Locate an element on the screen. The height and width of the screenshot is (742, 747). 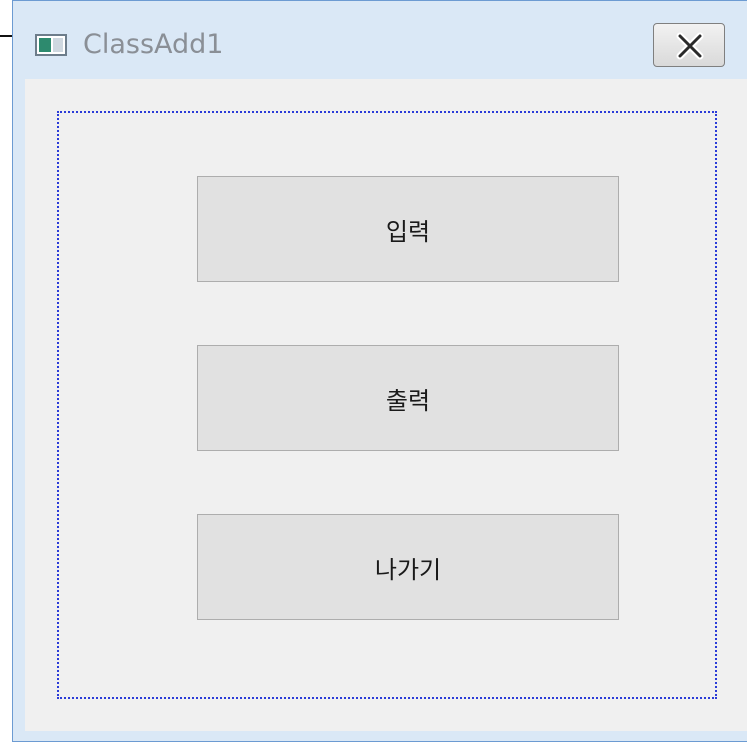
exit-button: 나가기 is located at coordinates (408, 567).